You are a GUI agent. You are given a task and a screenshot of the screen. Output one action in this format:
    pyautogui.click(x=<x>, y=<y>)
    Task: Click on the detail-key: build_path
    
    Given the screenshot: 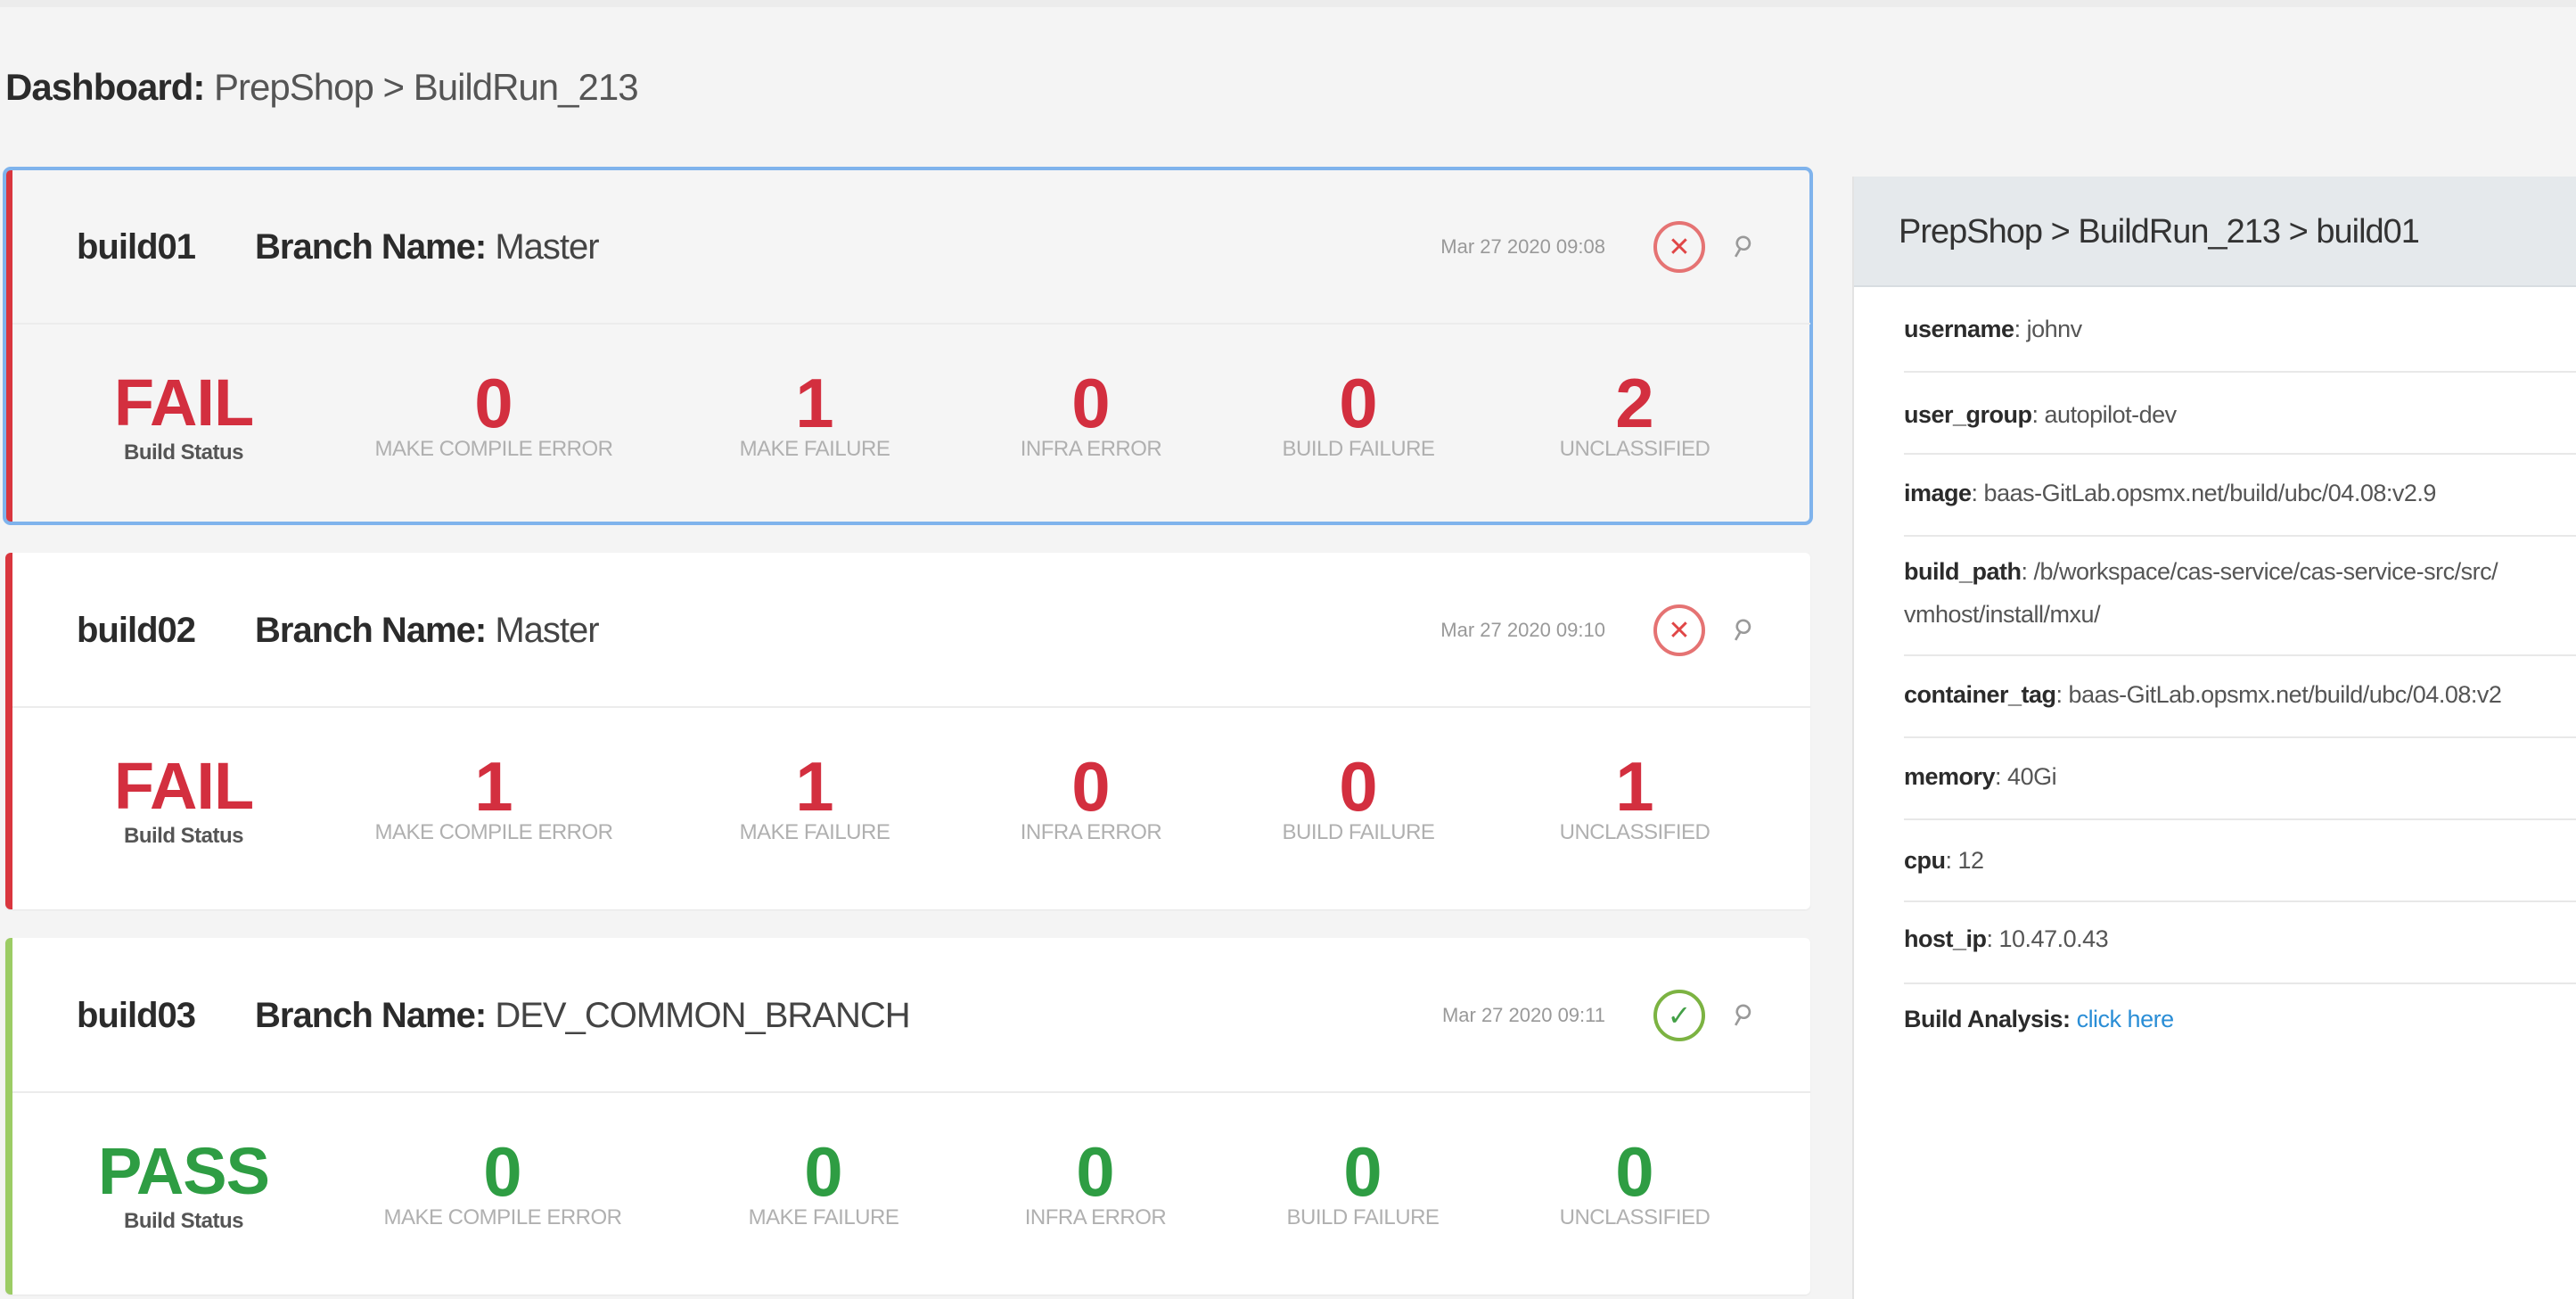 What is the action you would take?
    pyautogui.click(x=1963, y=571)
    